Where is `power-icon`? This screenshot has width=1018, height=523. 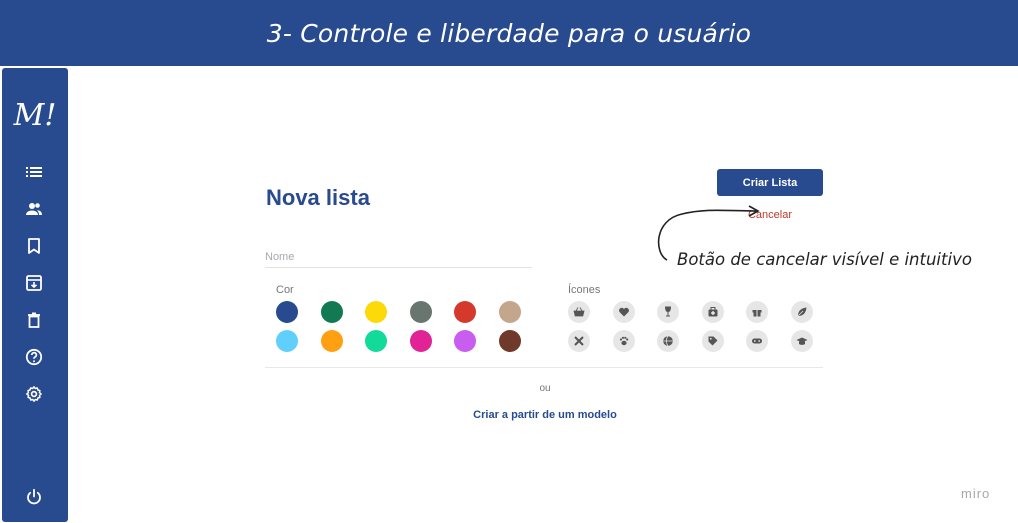
power-icon is located at coordinates (34, 497).